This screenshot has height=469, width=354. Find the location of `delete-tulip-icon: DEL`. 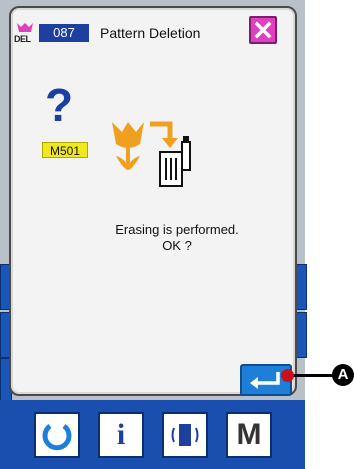

delete-tulip-icon: DEL is located at coordinates (25, 33).